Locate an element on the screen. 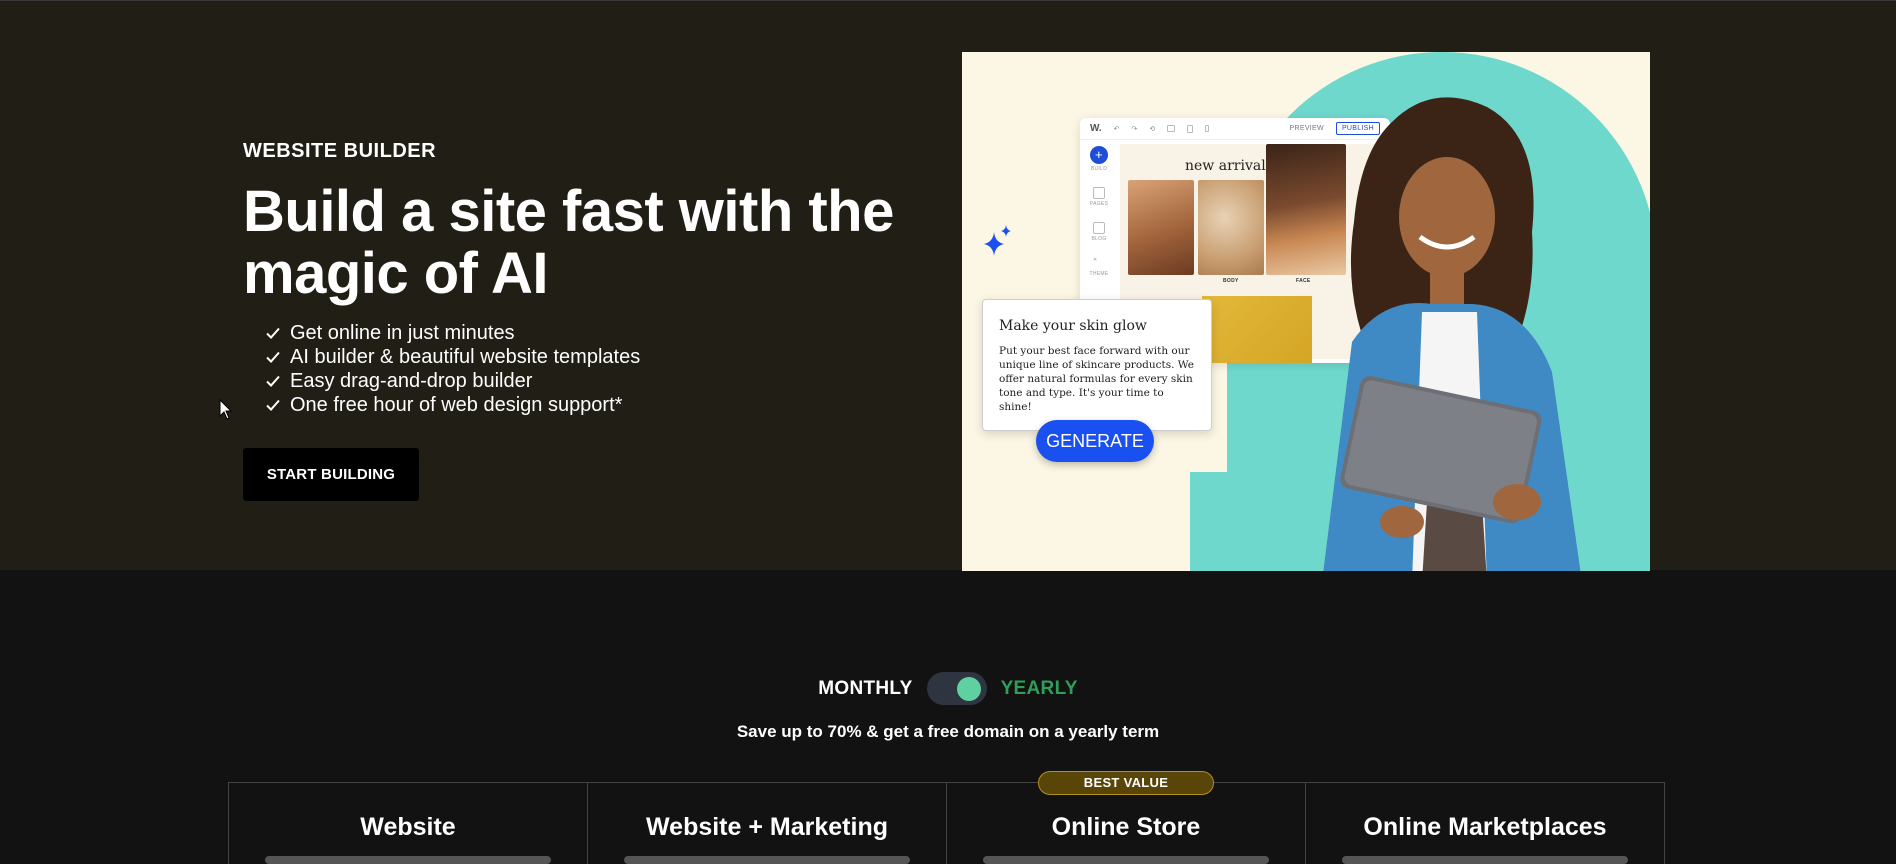 This screenshot has width=1896, height=864. feature-text: AI builder & beautiful website templates is located at coordinates (465, 356).